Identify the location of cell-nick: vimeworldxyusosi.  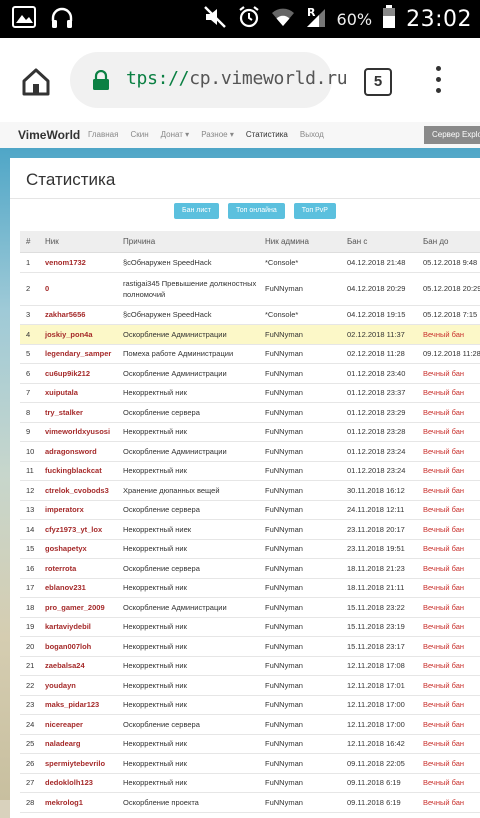
(78, 432).